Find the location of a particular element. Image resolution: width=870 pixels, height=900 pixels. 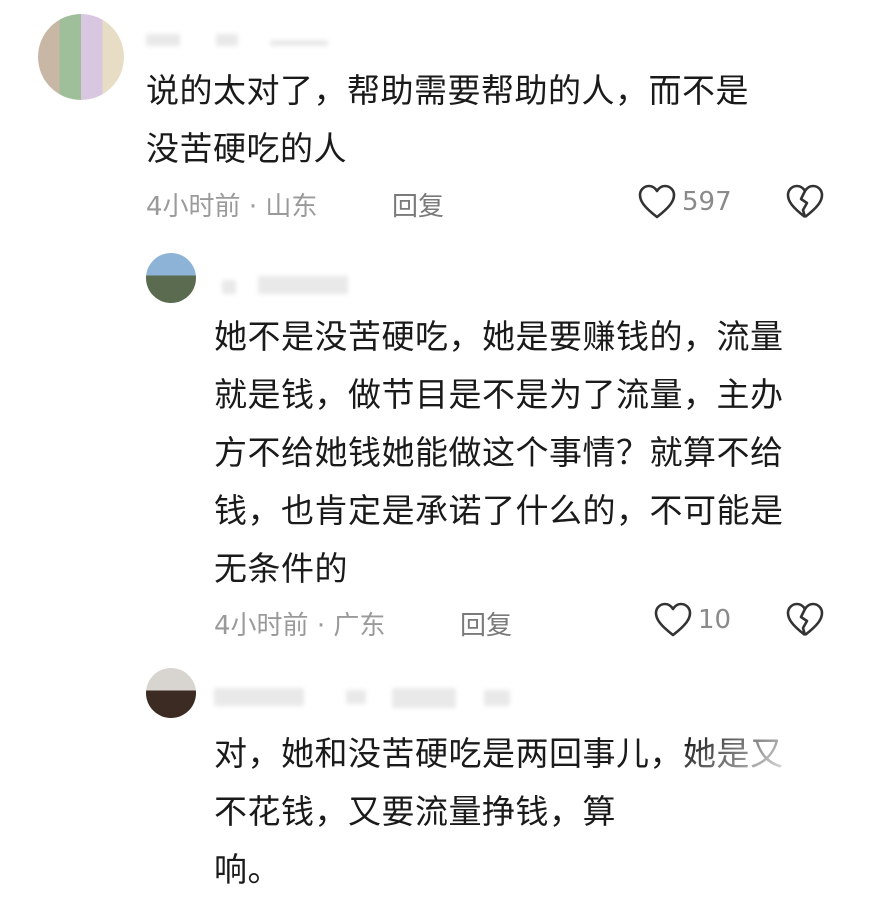

like-count: 597 is located at coordinates (707, 202).